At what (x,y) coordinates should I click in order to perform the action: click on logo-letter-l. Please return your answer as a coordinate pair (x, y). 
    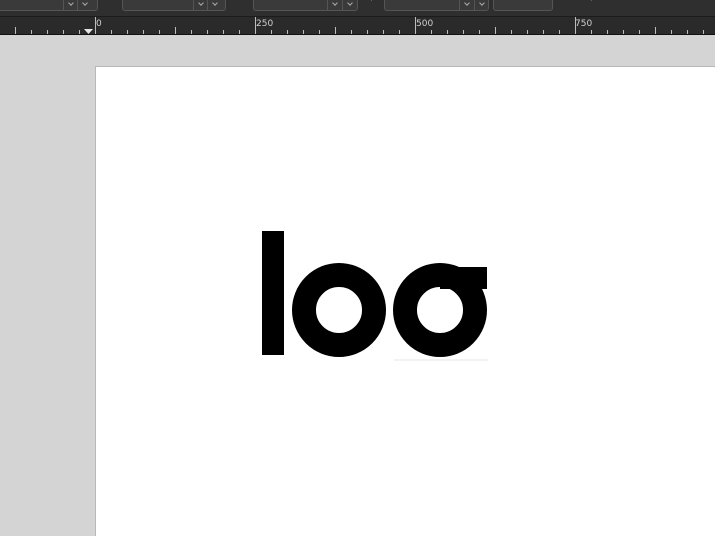
    Looking at the image, I should click on (273, 293).